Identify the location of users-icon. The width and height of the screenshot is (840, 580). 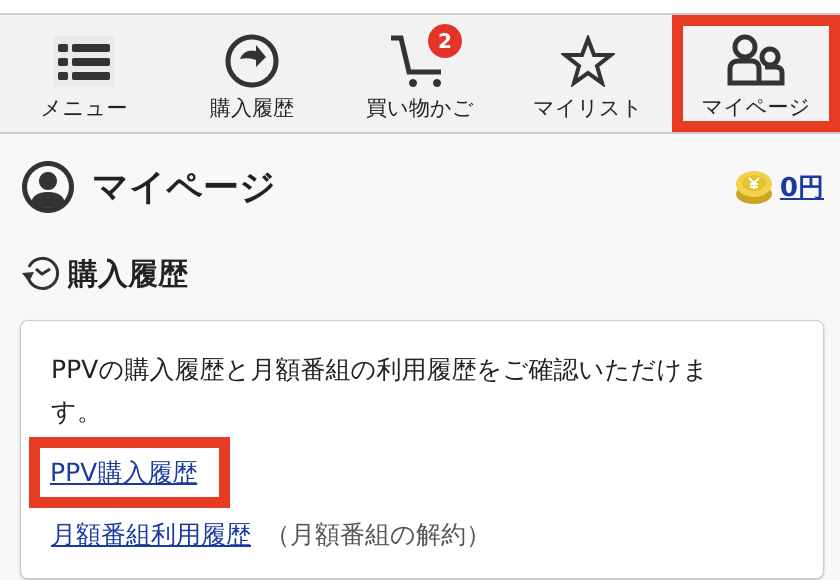
(756, 60).